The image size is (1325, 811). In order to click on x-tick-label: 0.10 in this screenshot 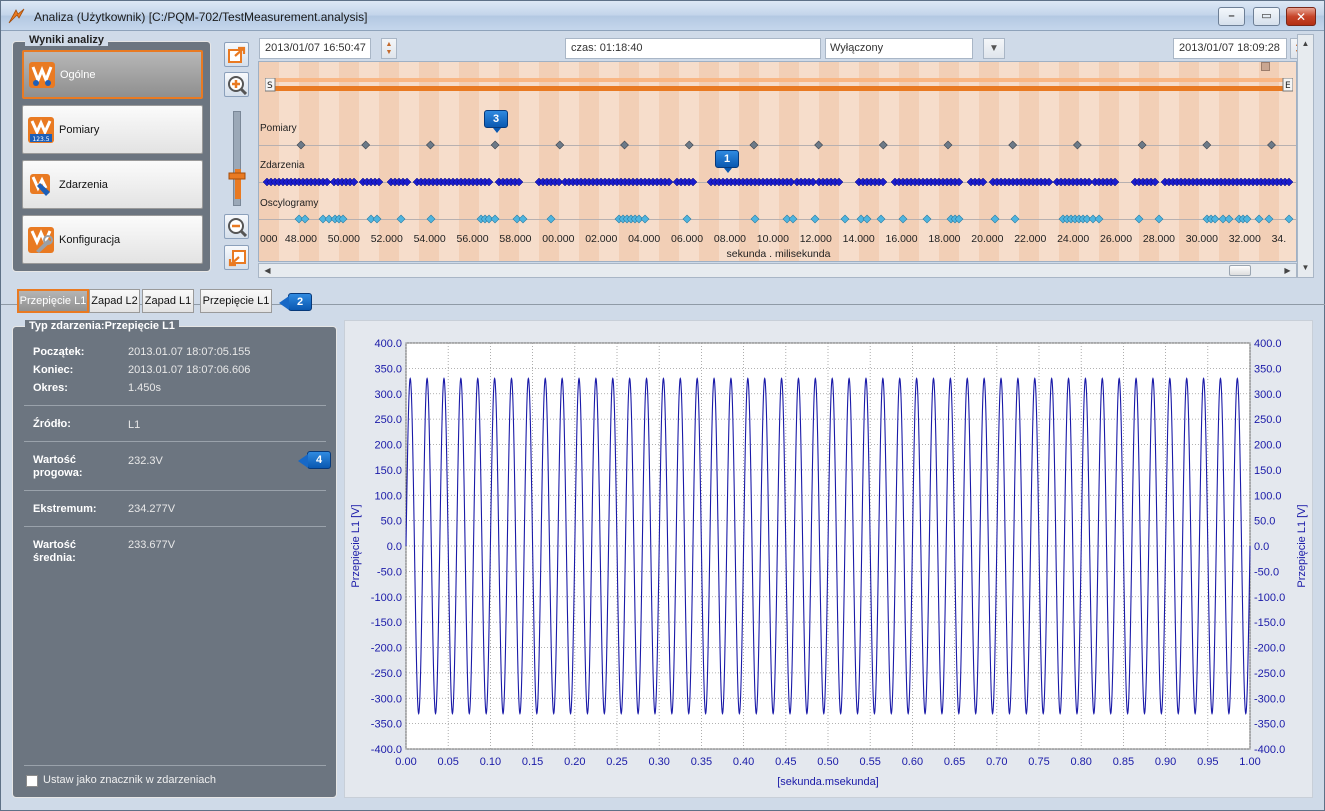, I will do `click(490, 762)`.